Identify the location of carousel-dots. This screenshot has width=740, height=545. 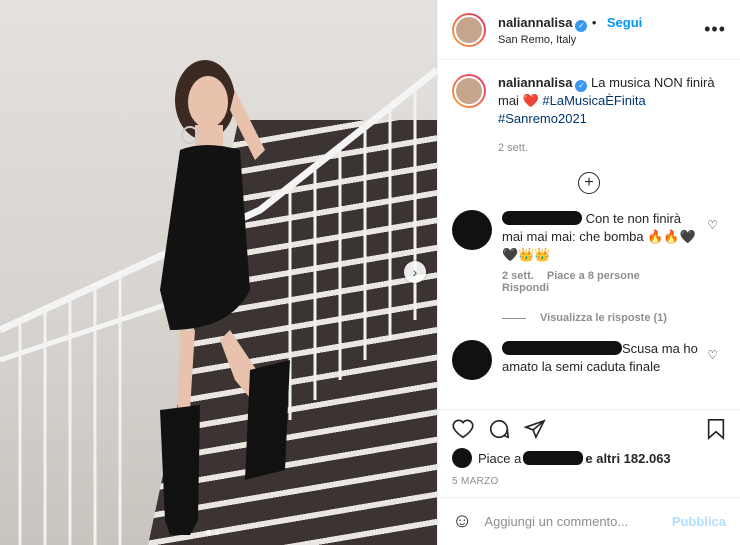
(213, 532).